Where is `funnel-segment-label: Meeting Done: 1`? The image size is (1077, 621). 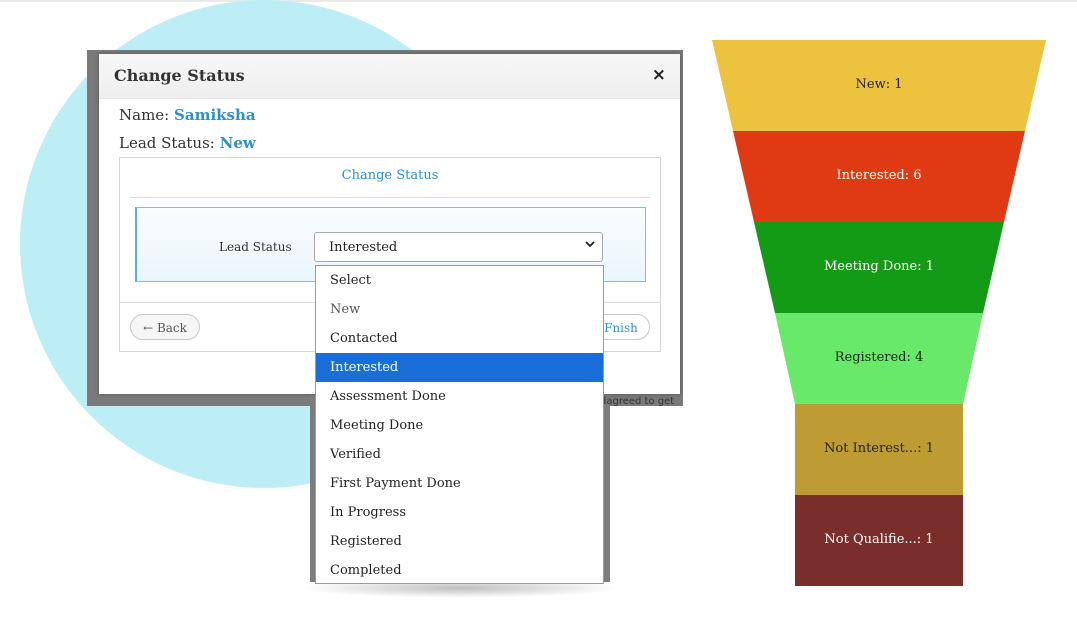
funnel-segment-label: Meeting Done: 1 is located at coordinates (878, 266).